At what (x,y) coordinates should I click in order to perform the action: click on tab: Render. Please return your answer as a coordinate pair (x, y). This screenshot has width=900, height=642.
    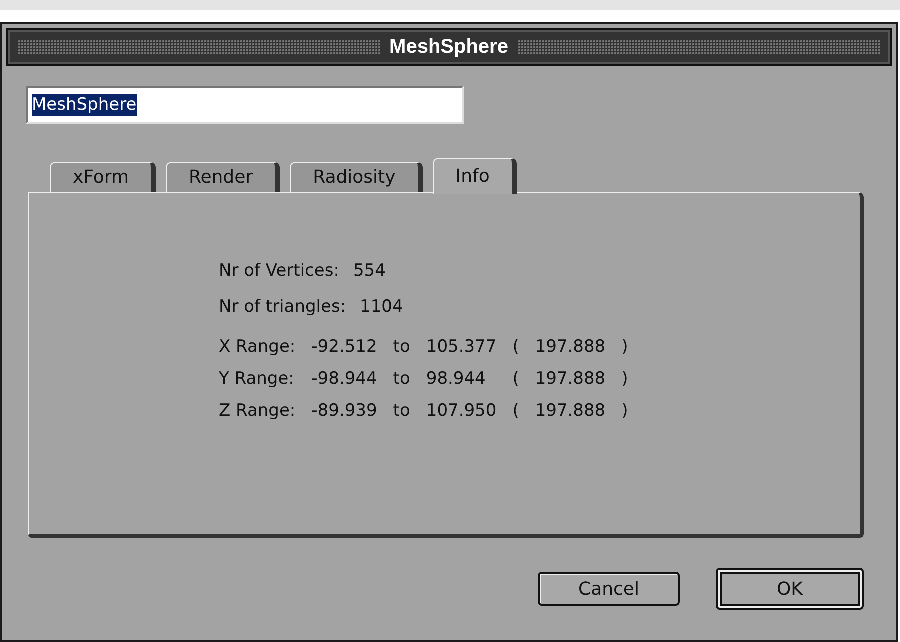
    Looking at the image, I should click on (223, 177).